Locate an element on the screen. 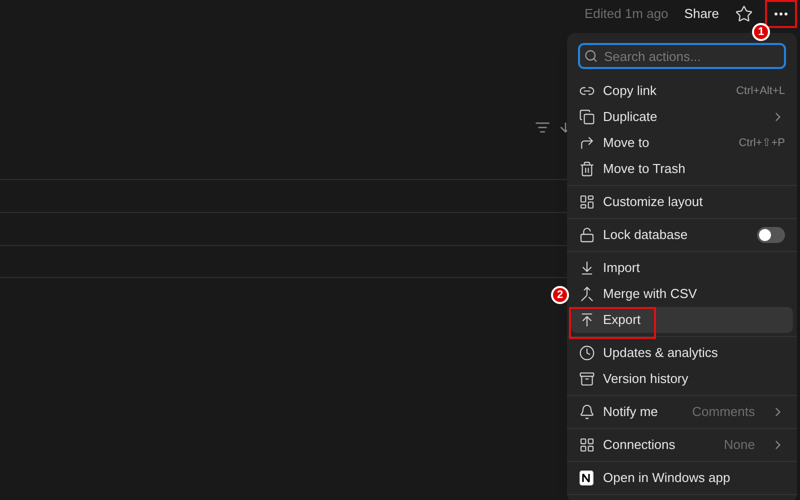  copy-icon is located at coordinates (587, 117).